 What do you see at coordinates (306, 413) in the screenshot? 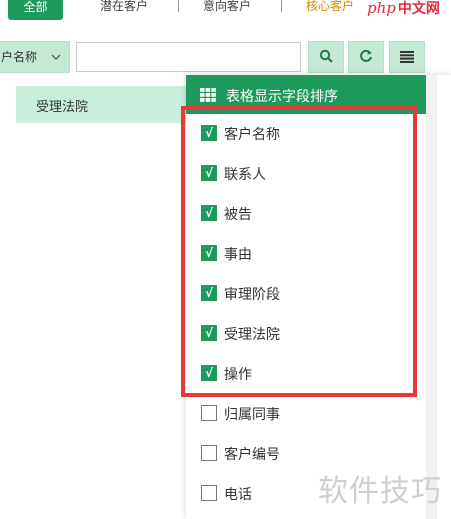
I see `column-option: 归属同事` at bounding box center [306, 413].